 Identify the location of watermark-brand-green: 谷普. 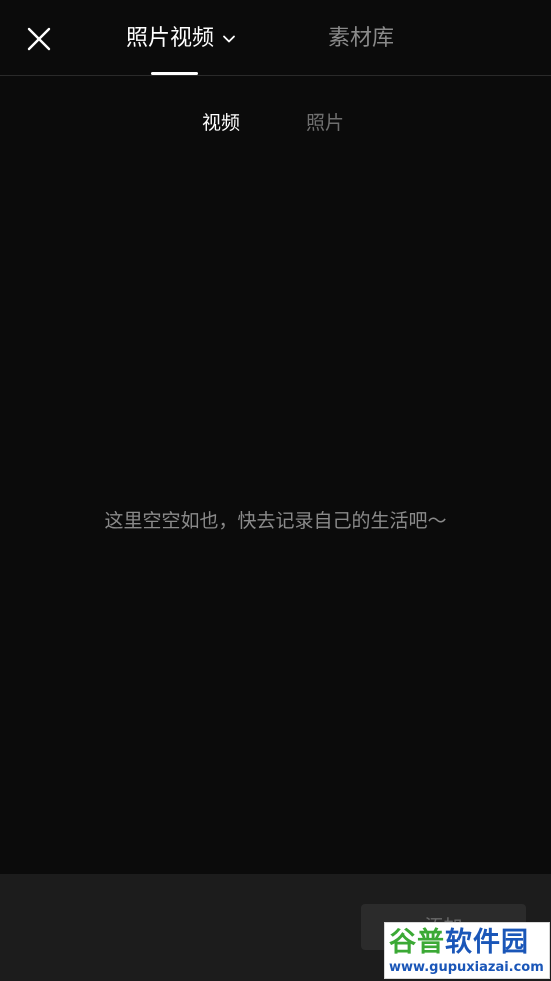
(417, 942).